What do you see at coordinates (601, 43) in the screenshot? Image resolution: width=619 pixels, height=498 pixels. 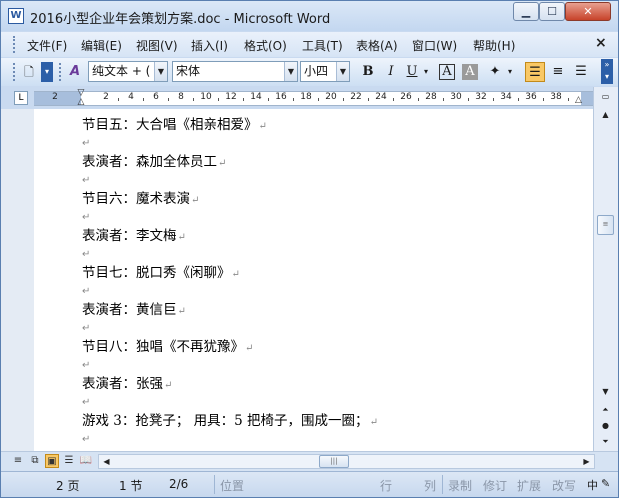 I see `document-close-icon: ×` at bounding box center [601, 43].